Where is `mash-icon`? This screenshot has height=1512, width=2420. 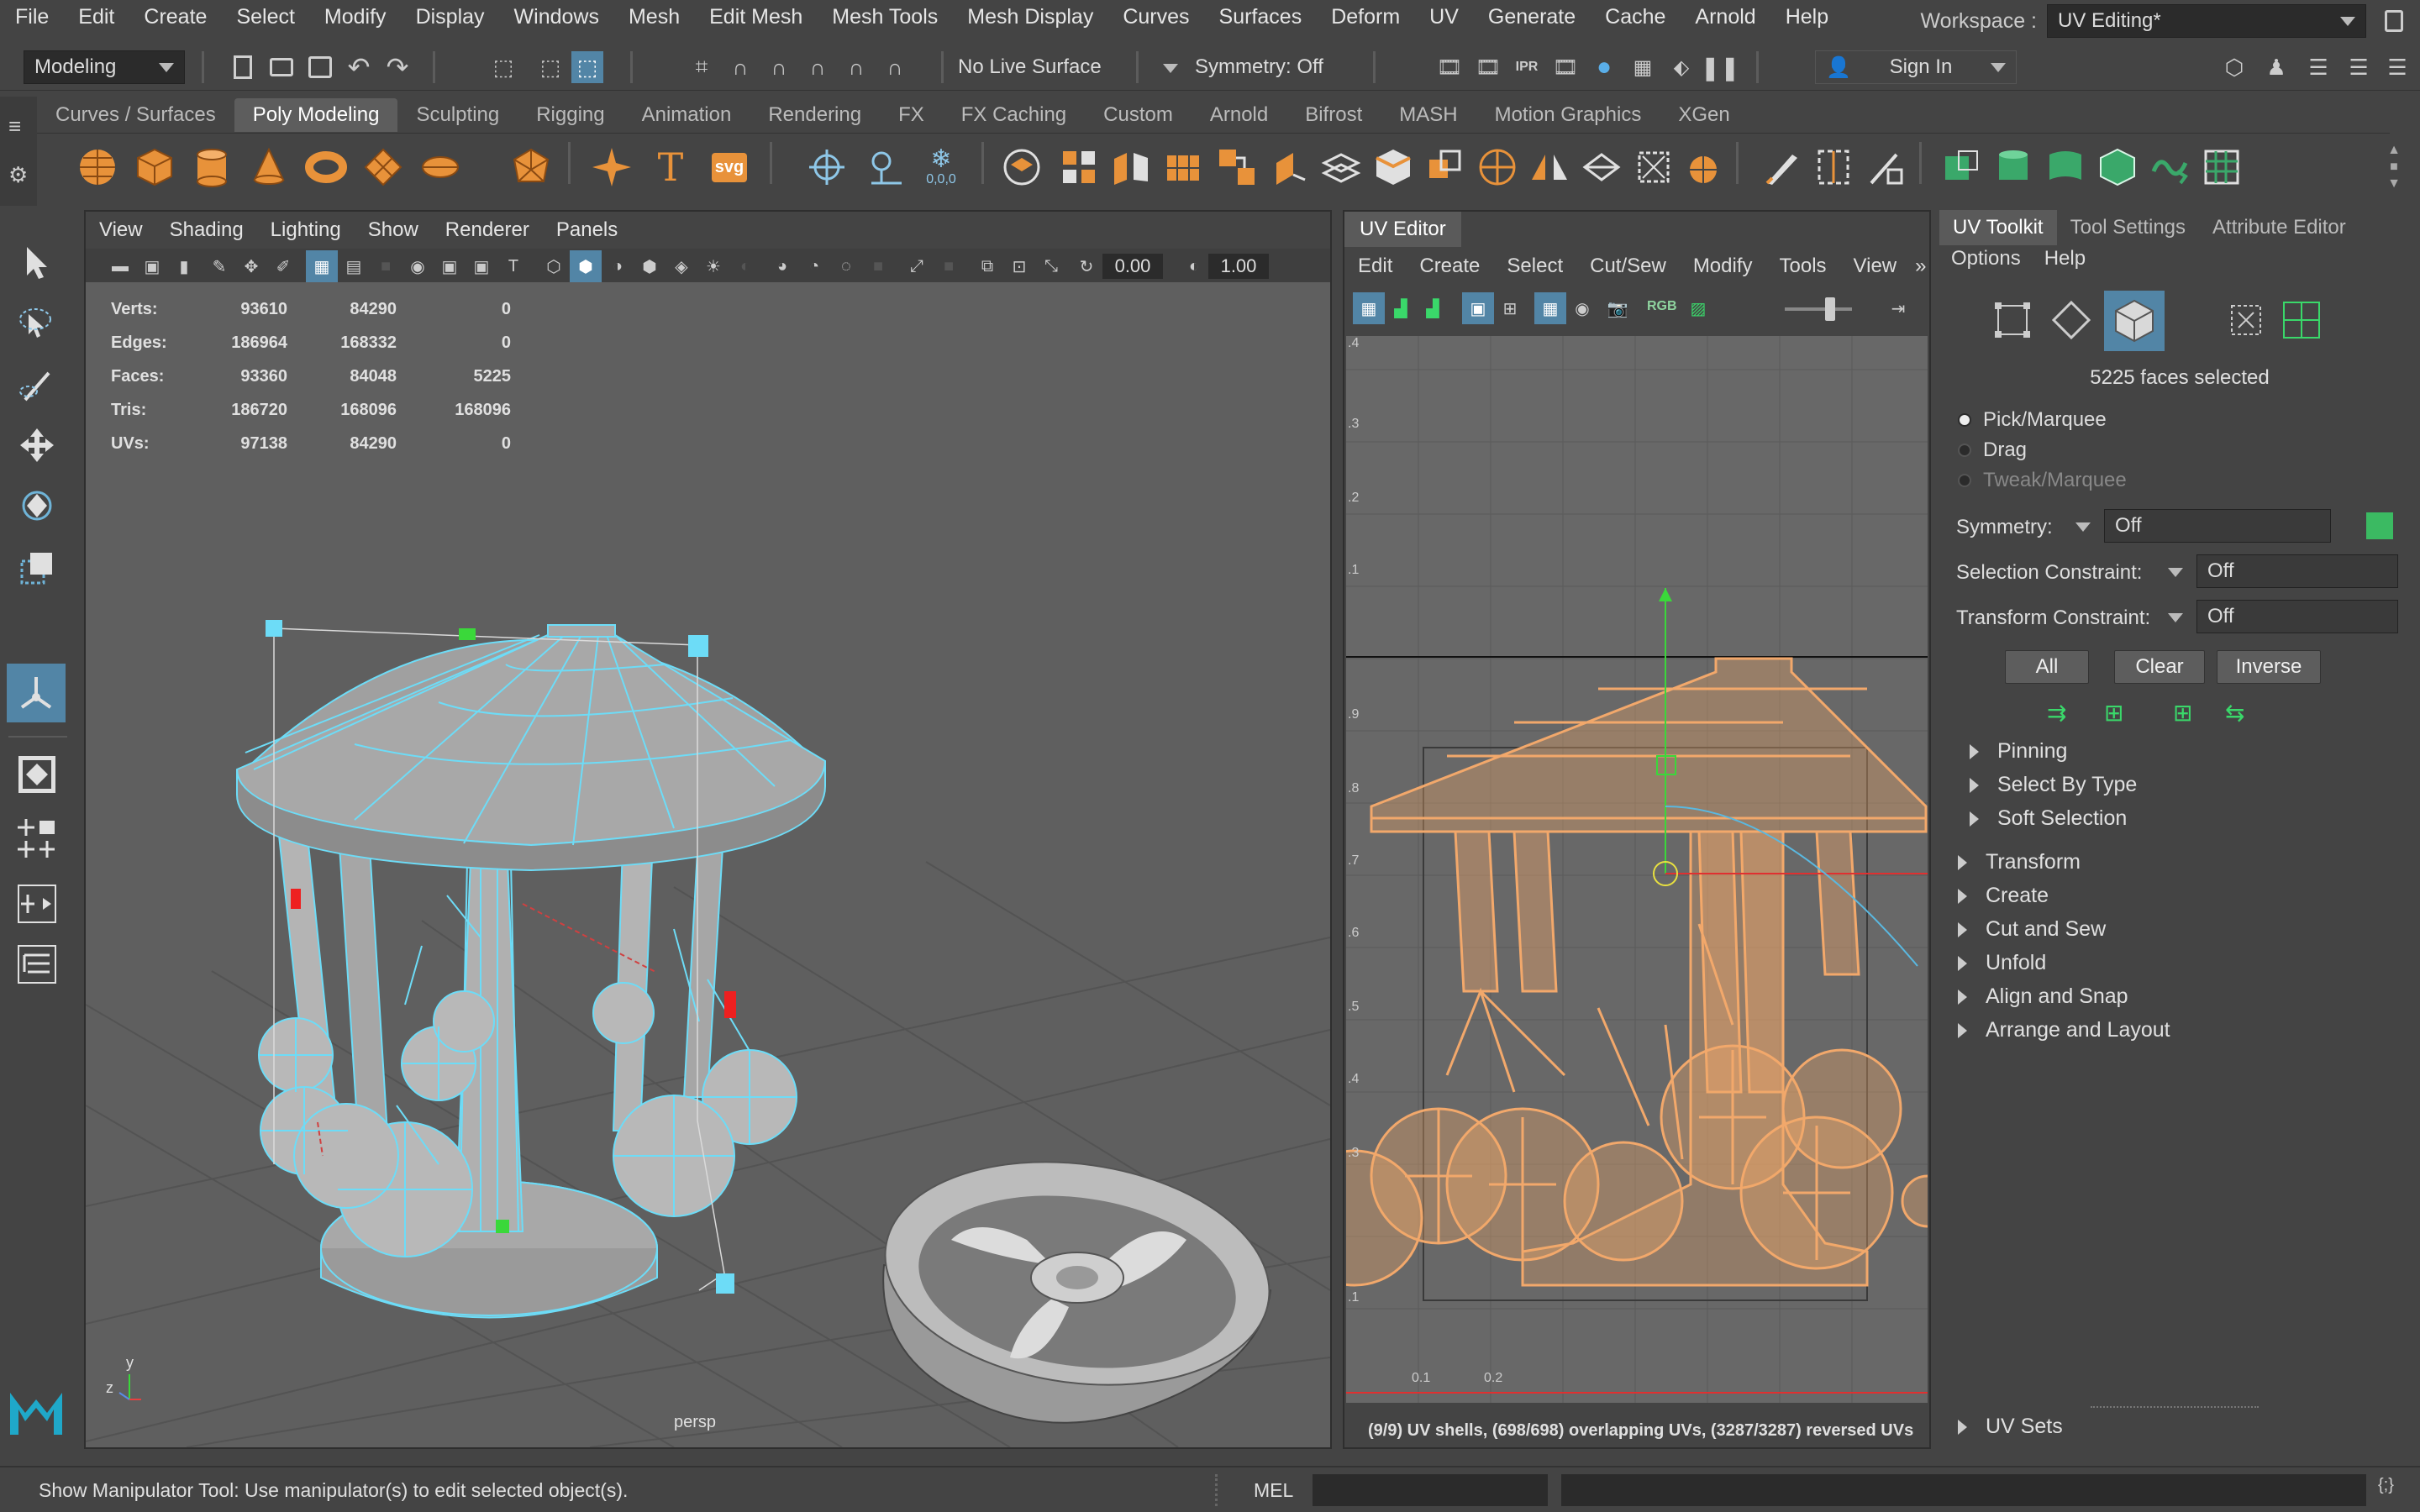 mash-icon is located at coordinates (826, 167).